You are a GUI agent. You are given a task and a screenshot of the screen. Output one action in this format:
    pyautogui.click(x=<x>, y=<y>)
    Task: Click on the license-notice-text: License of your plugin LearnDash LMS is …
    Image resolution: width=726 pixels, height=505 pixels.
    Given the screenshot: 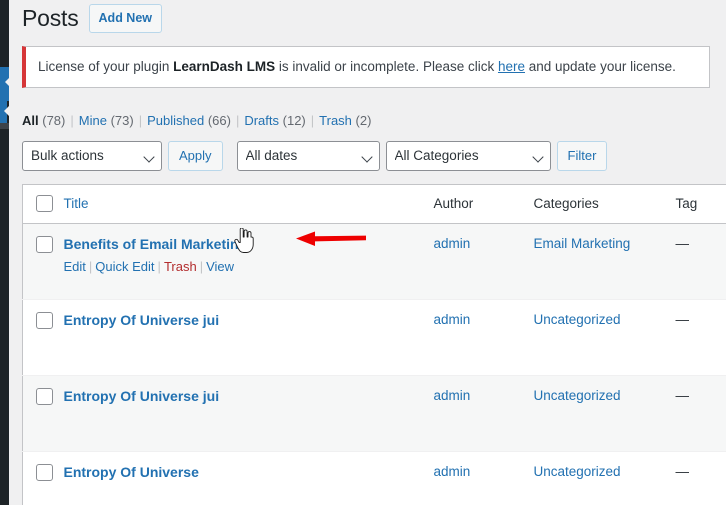 What is the action you would take?
    pyautogui.click(x=357, y=67)
    